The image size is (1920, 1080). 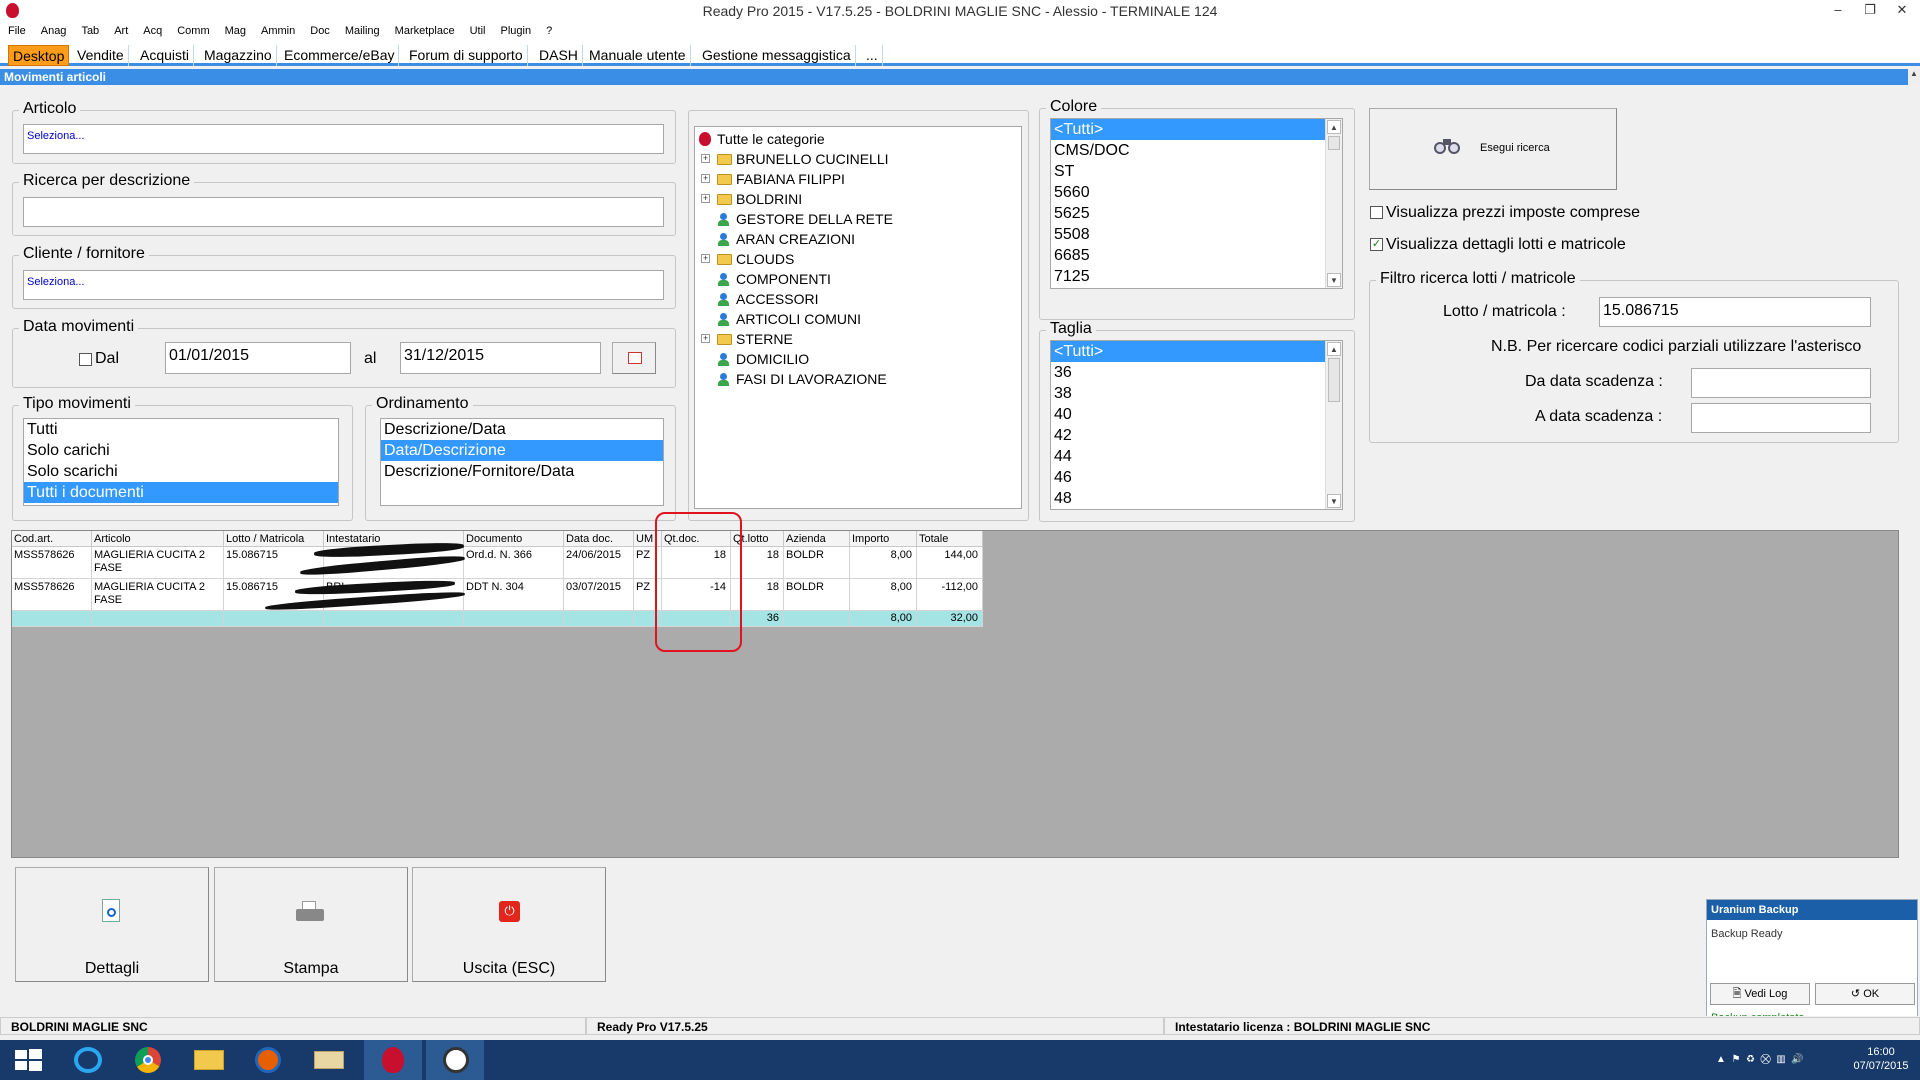 What do you see at coordinates (599, 563) in the screenshot?
I see `grid-cell-data: 24/06/2015` at bounding box center [599, 563].